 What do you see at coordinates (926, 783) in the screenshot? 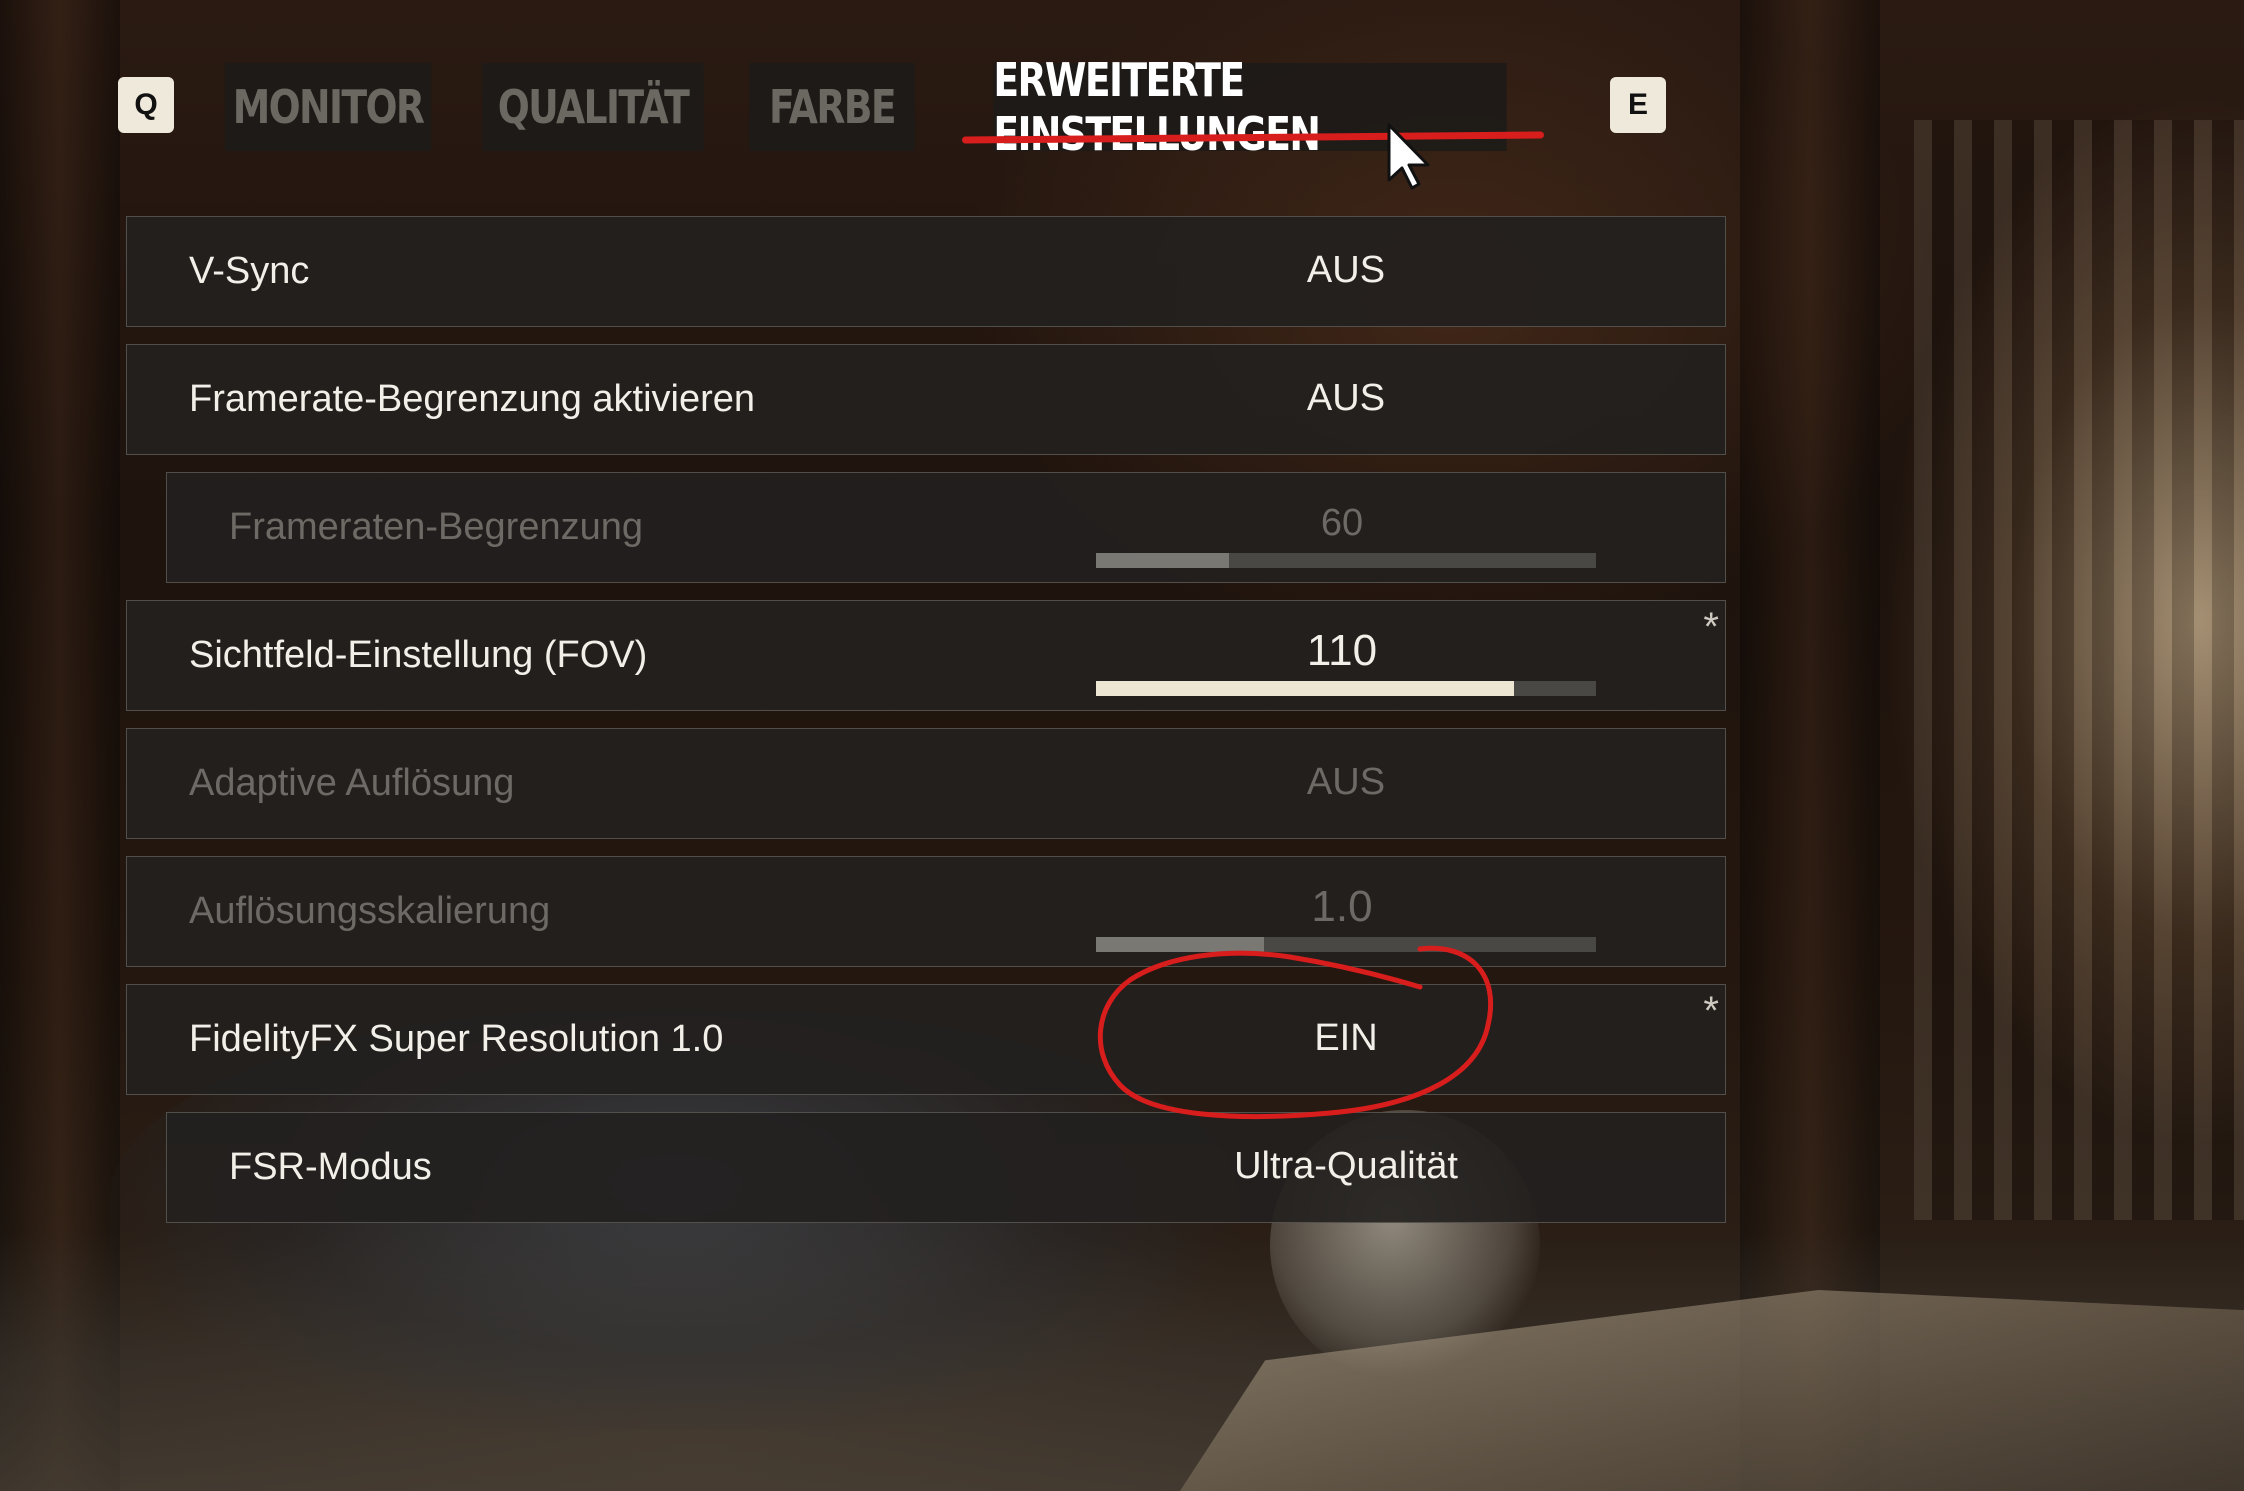
I see `setting-row-adaptive-resolution: Adaptive Auflösung AUS` at bounding box center [926, 783].